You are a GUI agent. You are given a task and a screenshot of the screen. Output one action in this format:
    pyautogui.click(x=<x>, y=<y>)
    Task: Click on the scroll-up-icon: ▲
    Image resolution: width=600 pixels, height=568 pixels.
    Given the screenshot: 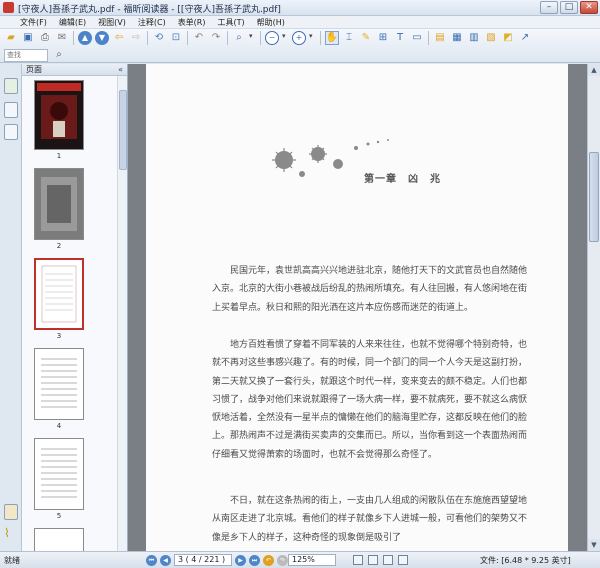 What is the action you would take?
    pyautogui.click(x=594, y=70)
    